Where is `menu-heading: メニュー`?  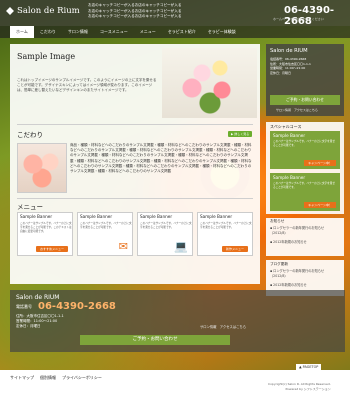
menu-heading: メニュー is located at coordinates (30, 207).